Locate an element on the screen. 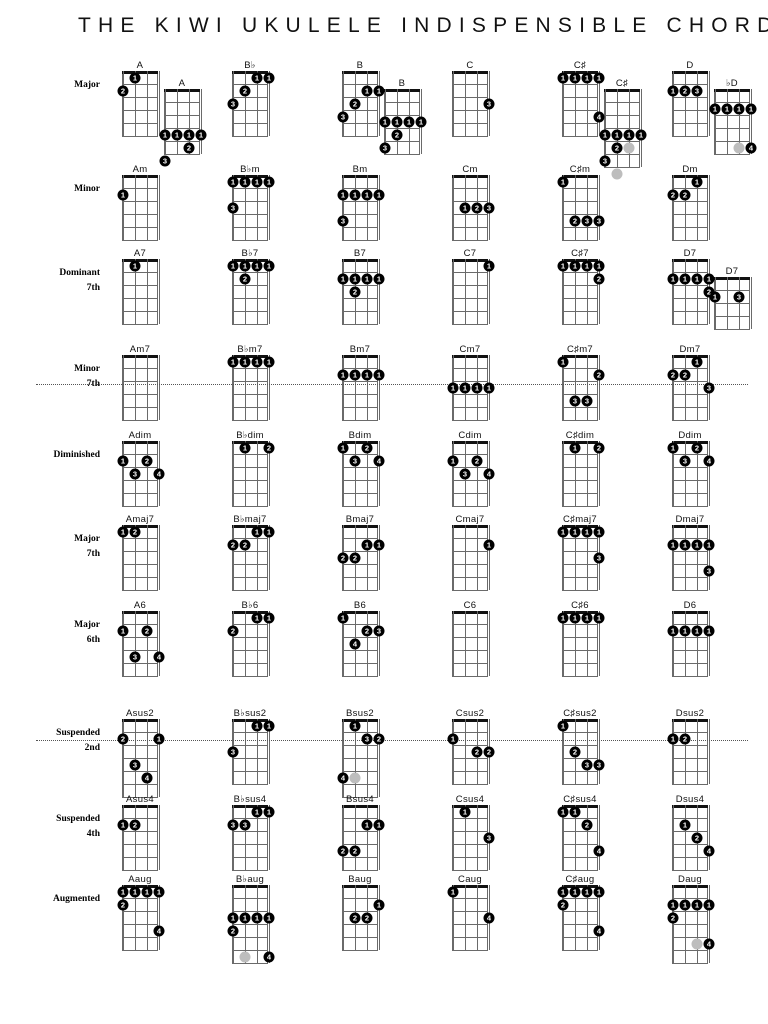 The width and height of the screenshot is (768, 1024). chord-diagram: B1123 is located at coordinates (361, 98).